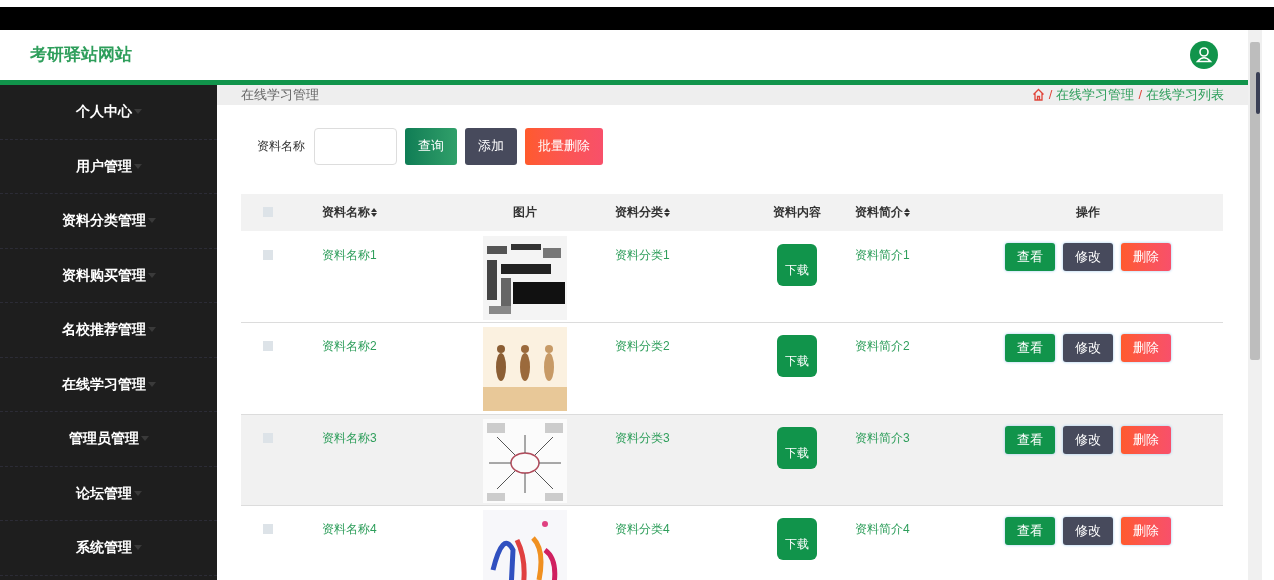  I want to click on scrollbar, so click(1255, 305).